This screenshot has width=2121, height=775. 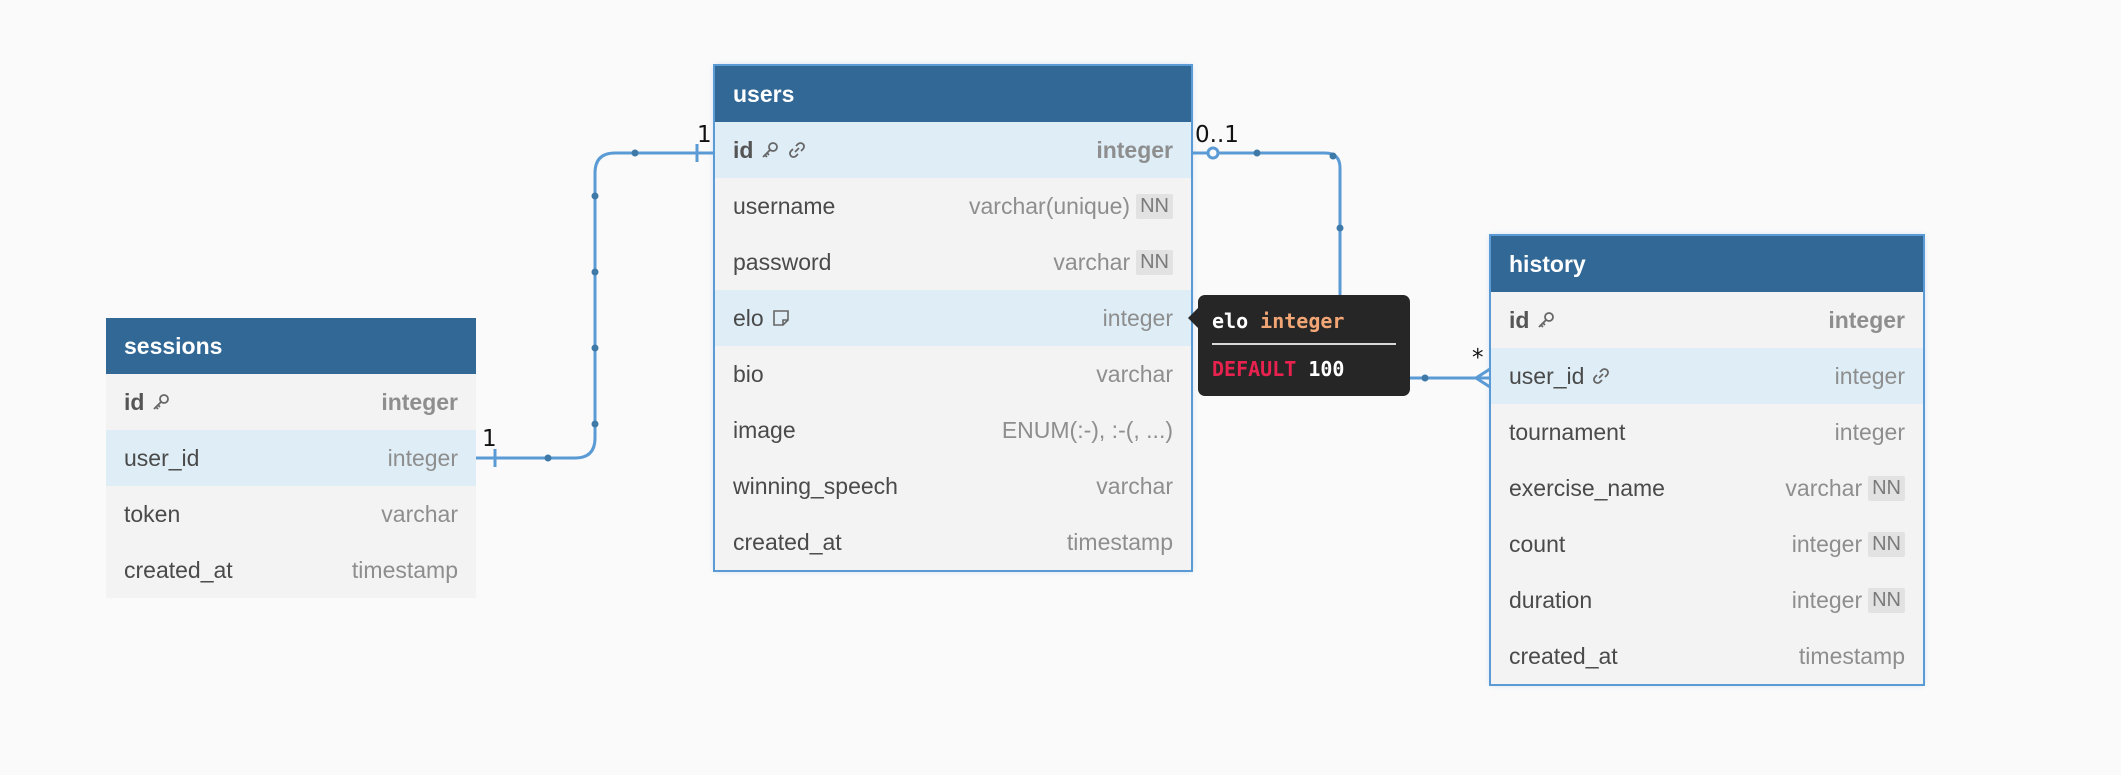 I want to click on field-row-sessions-user_id: user_id integer, so click(x=291, y=458).